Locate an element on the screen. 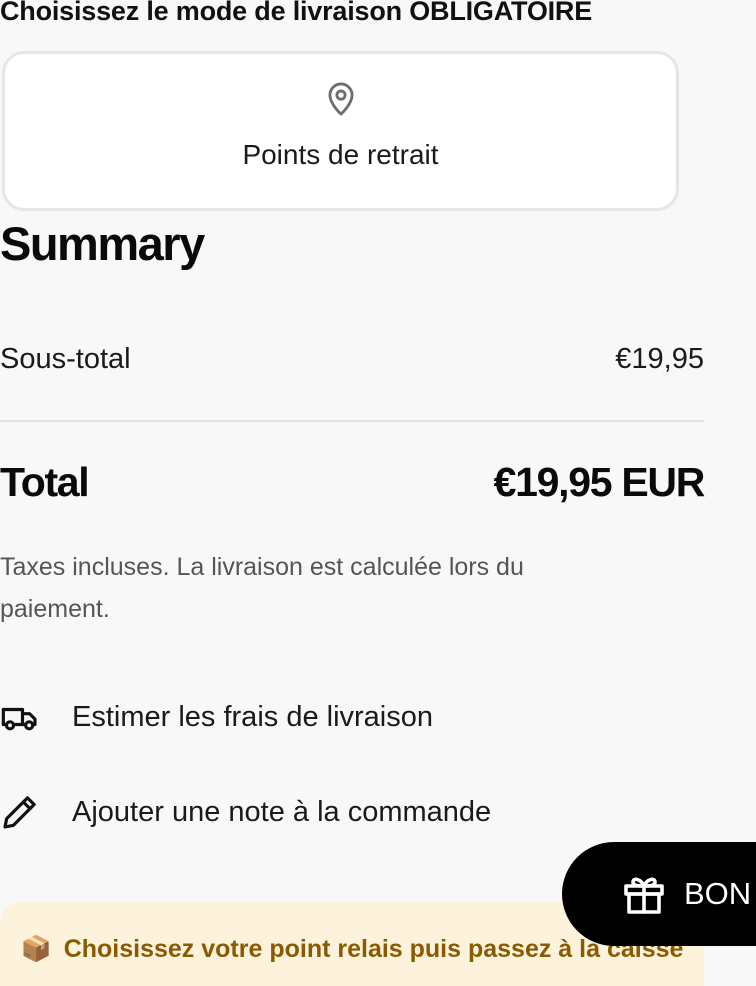 This screenshot has width=756, height=986. gift-button-label: BON is located at coordinates (718, 893).